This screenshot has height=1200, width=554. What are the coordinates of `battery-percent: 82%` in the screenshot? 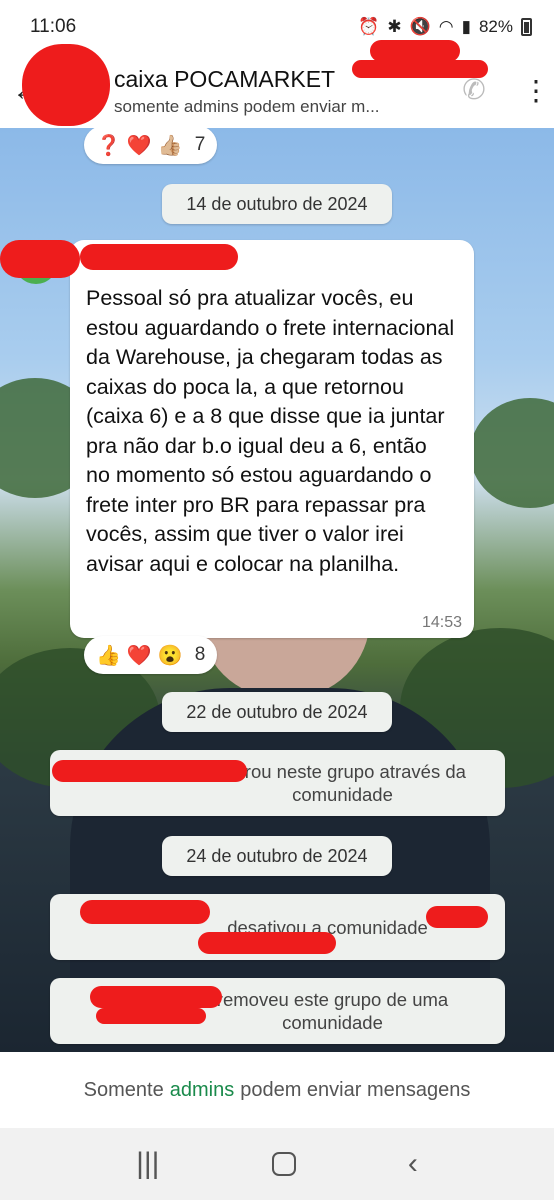 It's located at (495, 26).